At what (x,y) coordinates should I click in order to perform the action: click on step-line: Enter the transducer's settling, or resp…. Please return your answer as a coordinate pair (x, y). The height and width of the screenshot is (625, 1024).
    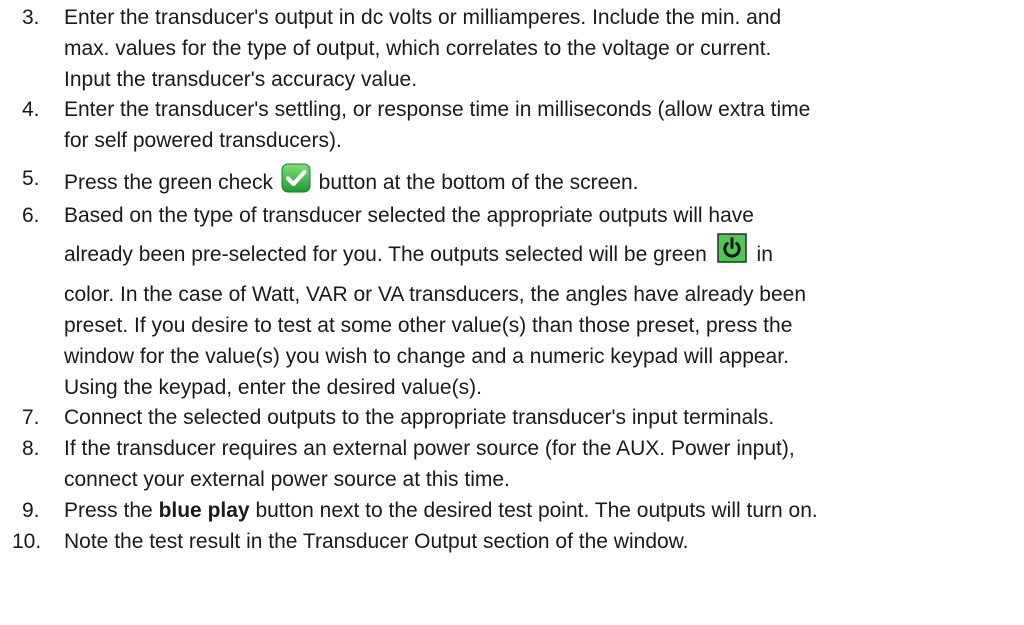
    Looking at the image, I should click on (437, 109).